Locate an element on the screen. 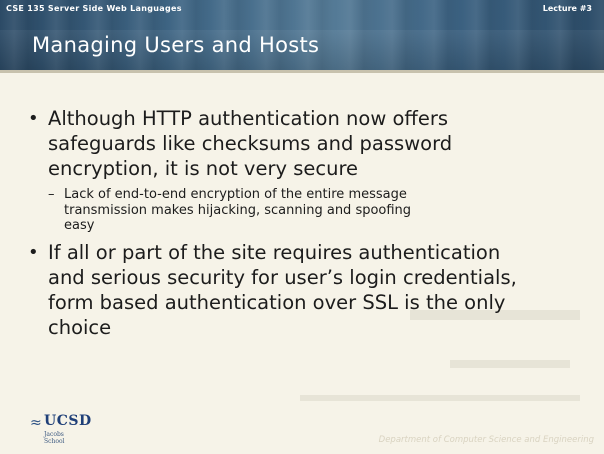  logo-subtext: Jacobs School is located at coordinates (54, 438).